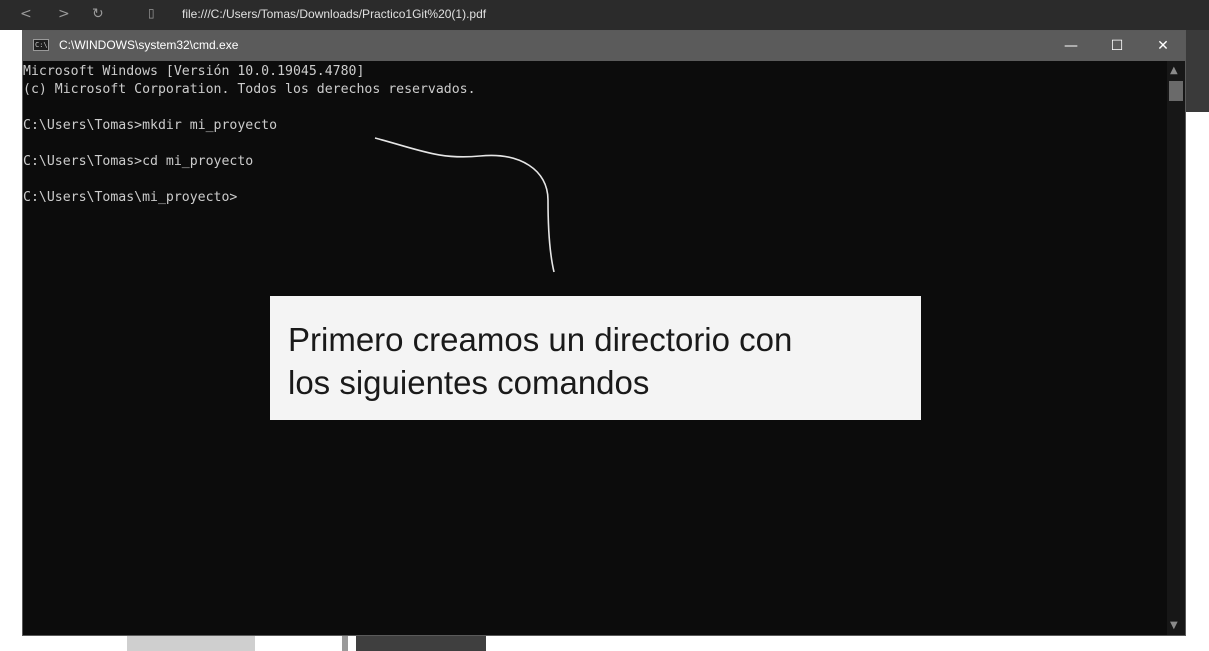  Describe the element at coordinates (540, 339) in the screenshot. I see `callout-text-line: Primero creamos un directorio con` at that location.